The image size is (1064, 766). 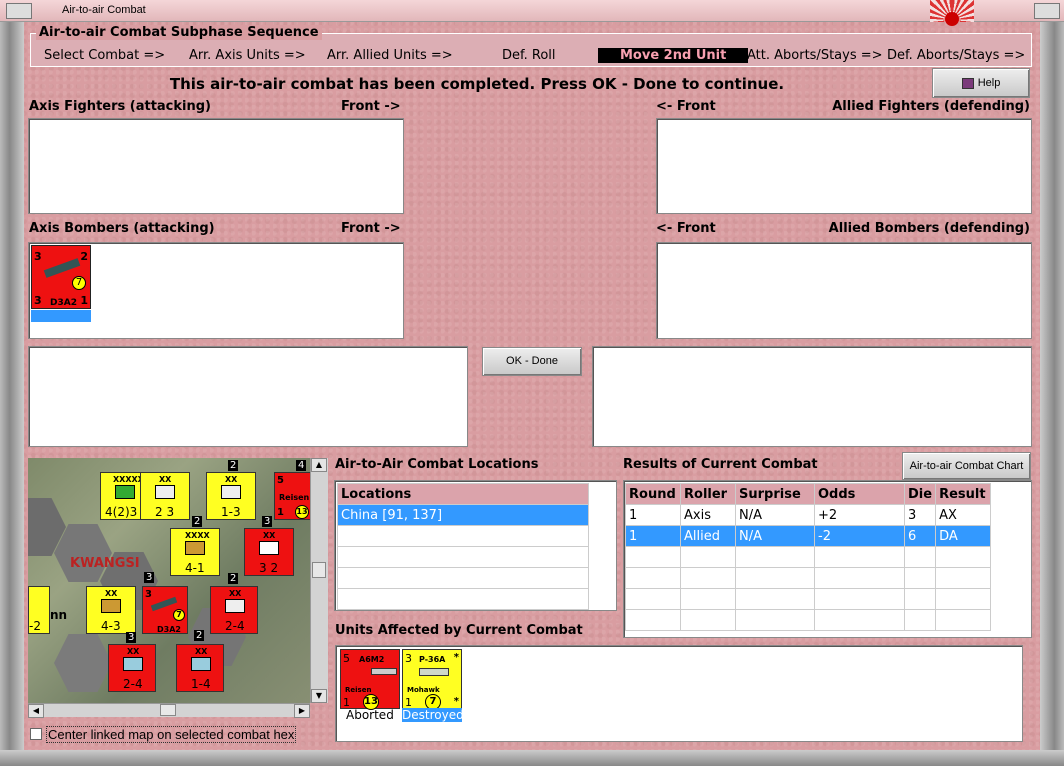 What do you see at coordinates (319, 570) in the screenshot?
I see `vertical-scroll-thumb` at bounding box center [319, 570].